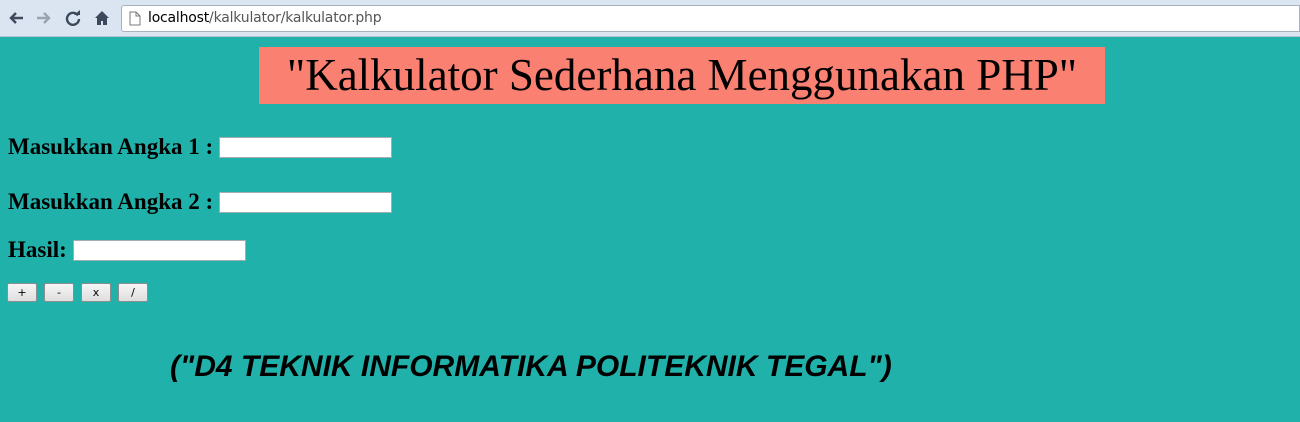 This screenshot has height=422, width=1300. Describe the element at coordinates (179, 18) in the screenshot. I see `url-host: localhost` at that location.